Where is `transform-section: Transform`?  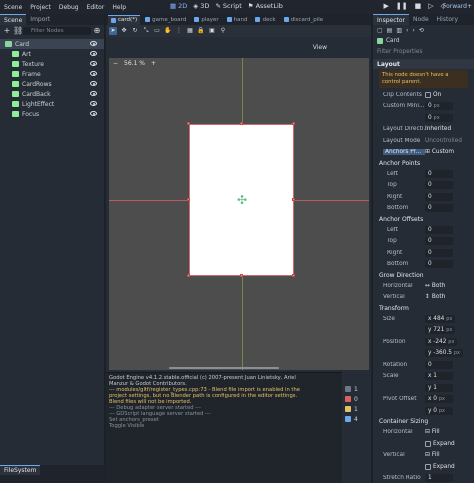
transform-section: Transform is located at coordinates (423, 308).